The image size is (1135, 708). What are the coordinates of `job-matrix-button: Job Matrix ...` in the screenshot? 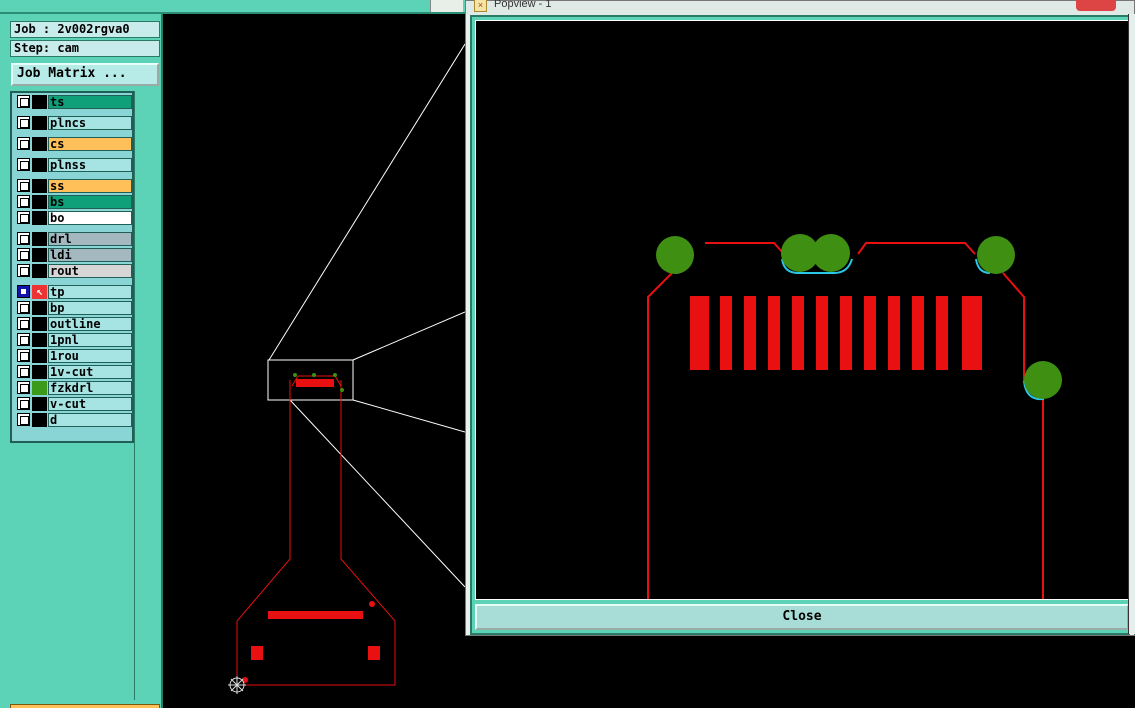 It's located at (85, 74).